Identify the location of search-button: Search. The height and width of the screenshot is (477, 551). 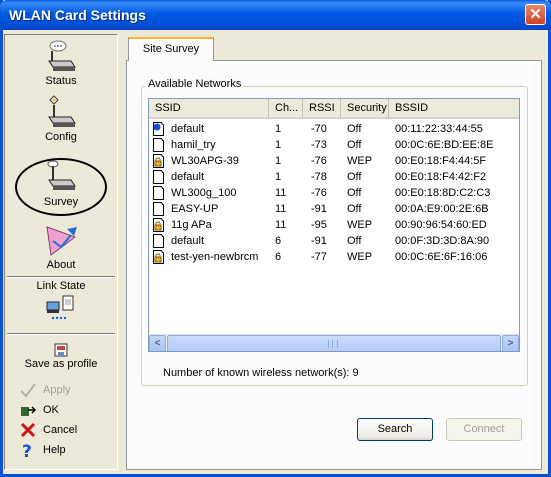
(395, 429).